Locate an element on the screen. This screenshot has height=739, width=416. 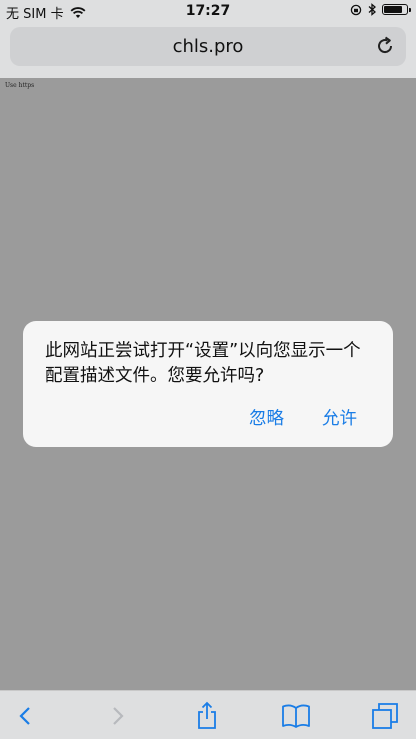
bottom-toolbar is located at coordinates (208, 714).